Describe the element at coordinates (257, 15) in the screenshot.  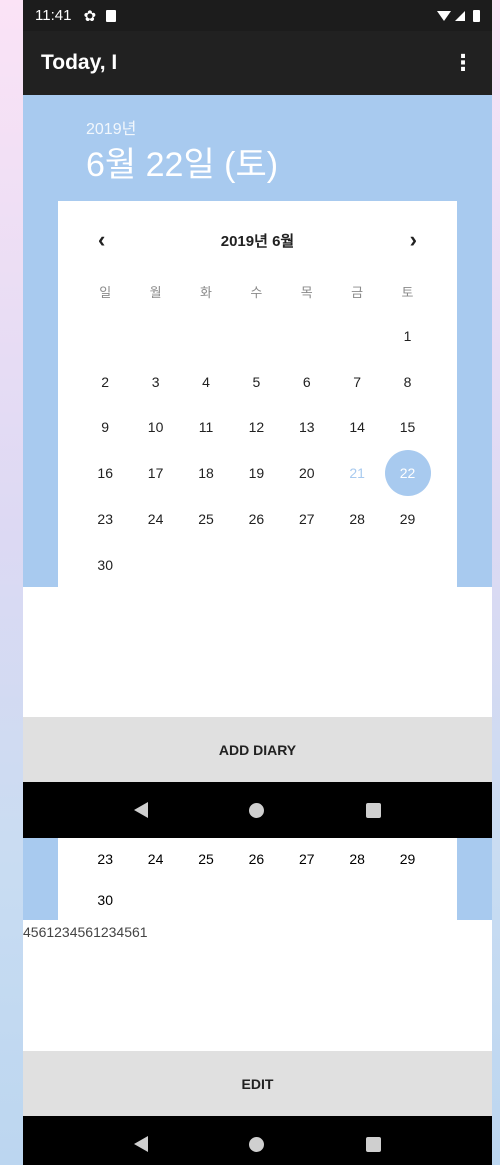
I see `status-bar: 11:41 ✿` at that location.